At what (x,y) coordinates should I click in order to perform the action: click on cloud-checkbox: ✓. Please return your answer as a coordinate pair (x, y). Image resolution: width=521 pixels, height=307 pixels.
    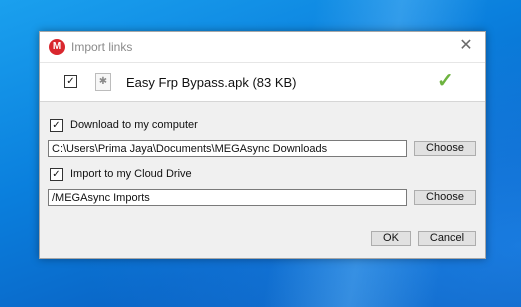
    Looking at the image, I should click on (56, 174).